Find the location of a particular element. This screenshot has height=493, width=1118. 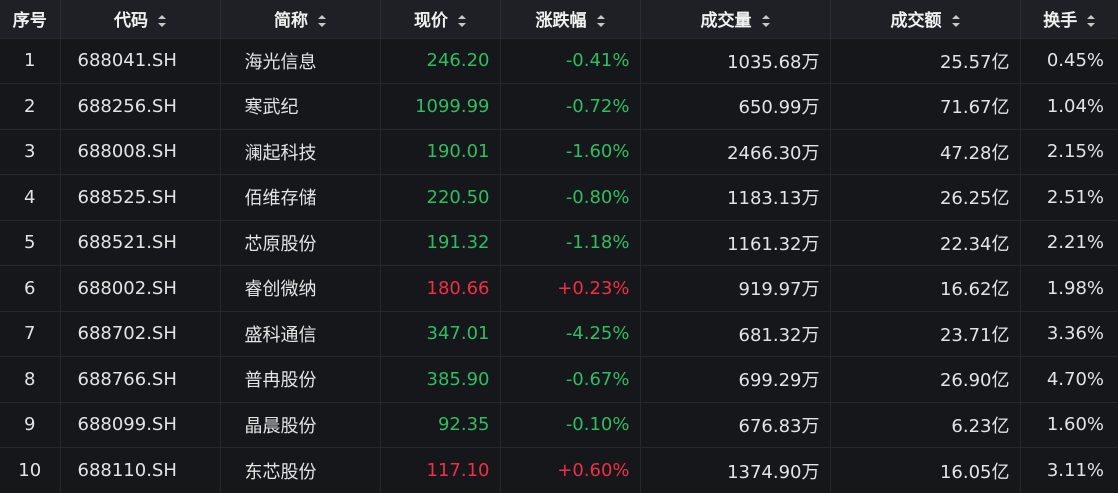

cell-change-pct: -0.10% is located at coordinates (570, 425).